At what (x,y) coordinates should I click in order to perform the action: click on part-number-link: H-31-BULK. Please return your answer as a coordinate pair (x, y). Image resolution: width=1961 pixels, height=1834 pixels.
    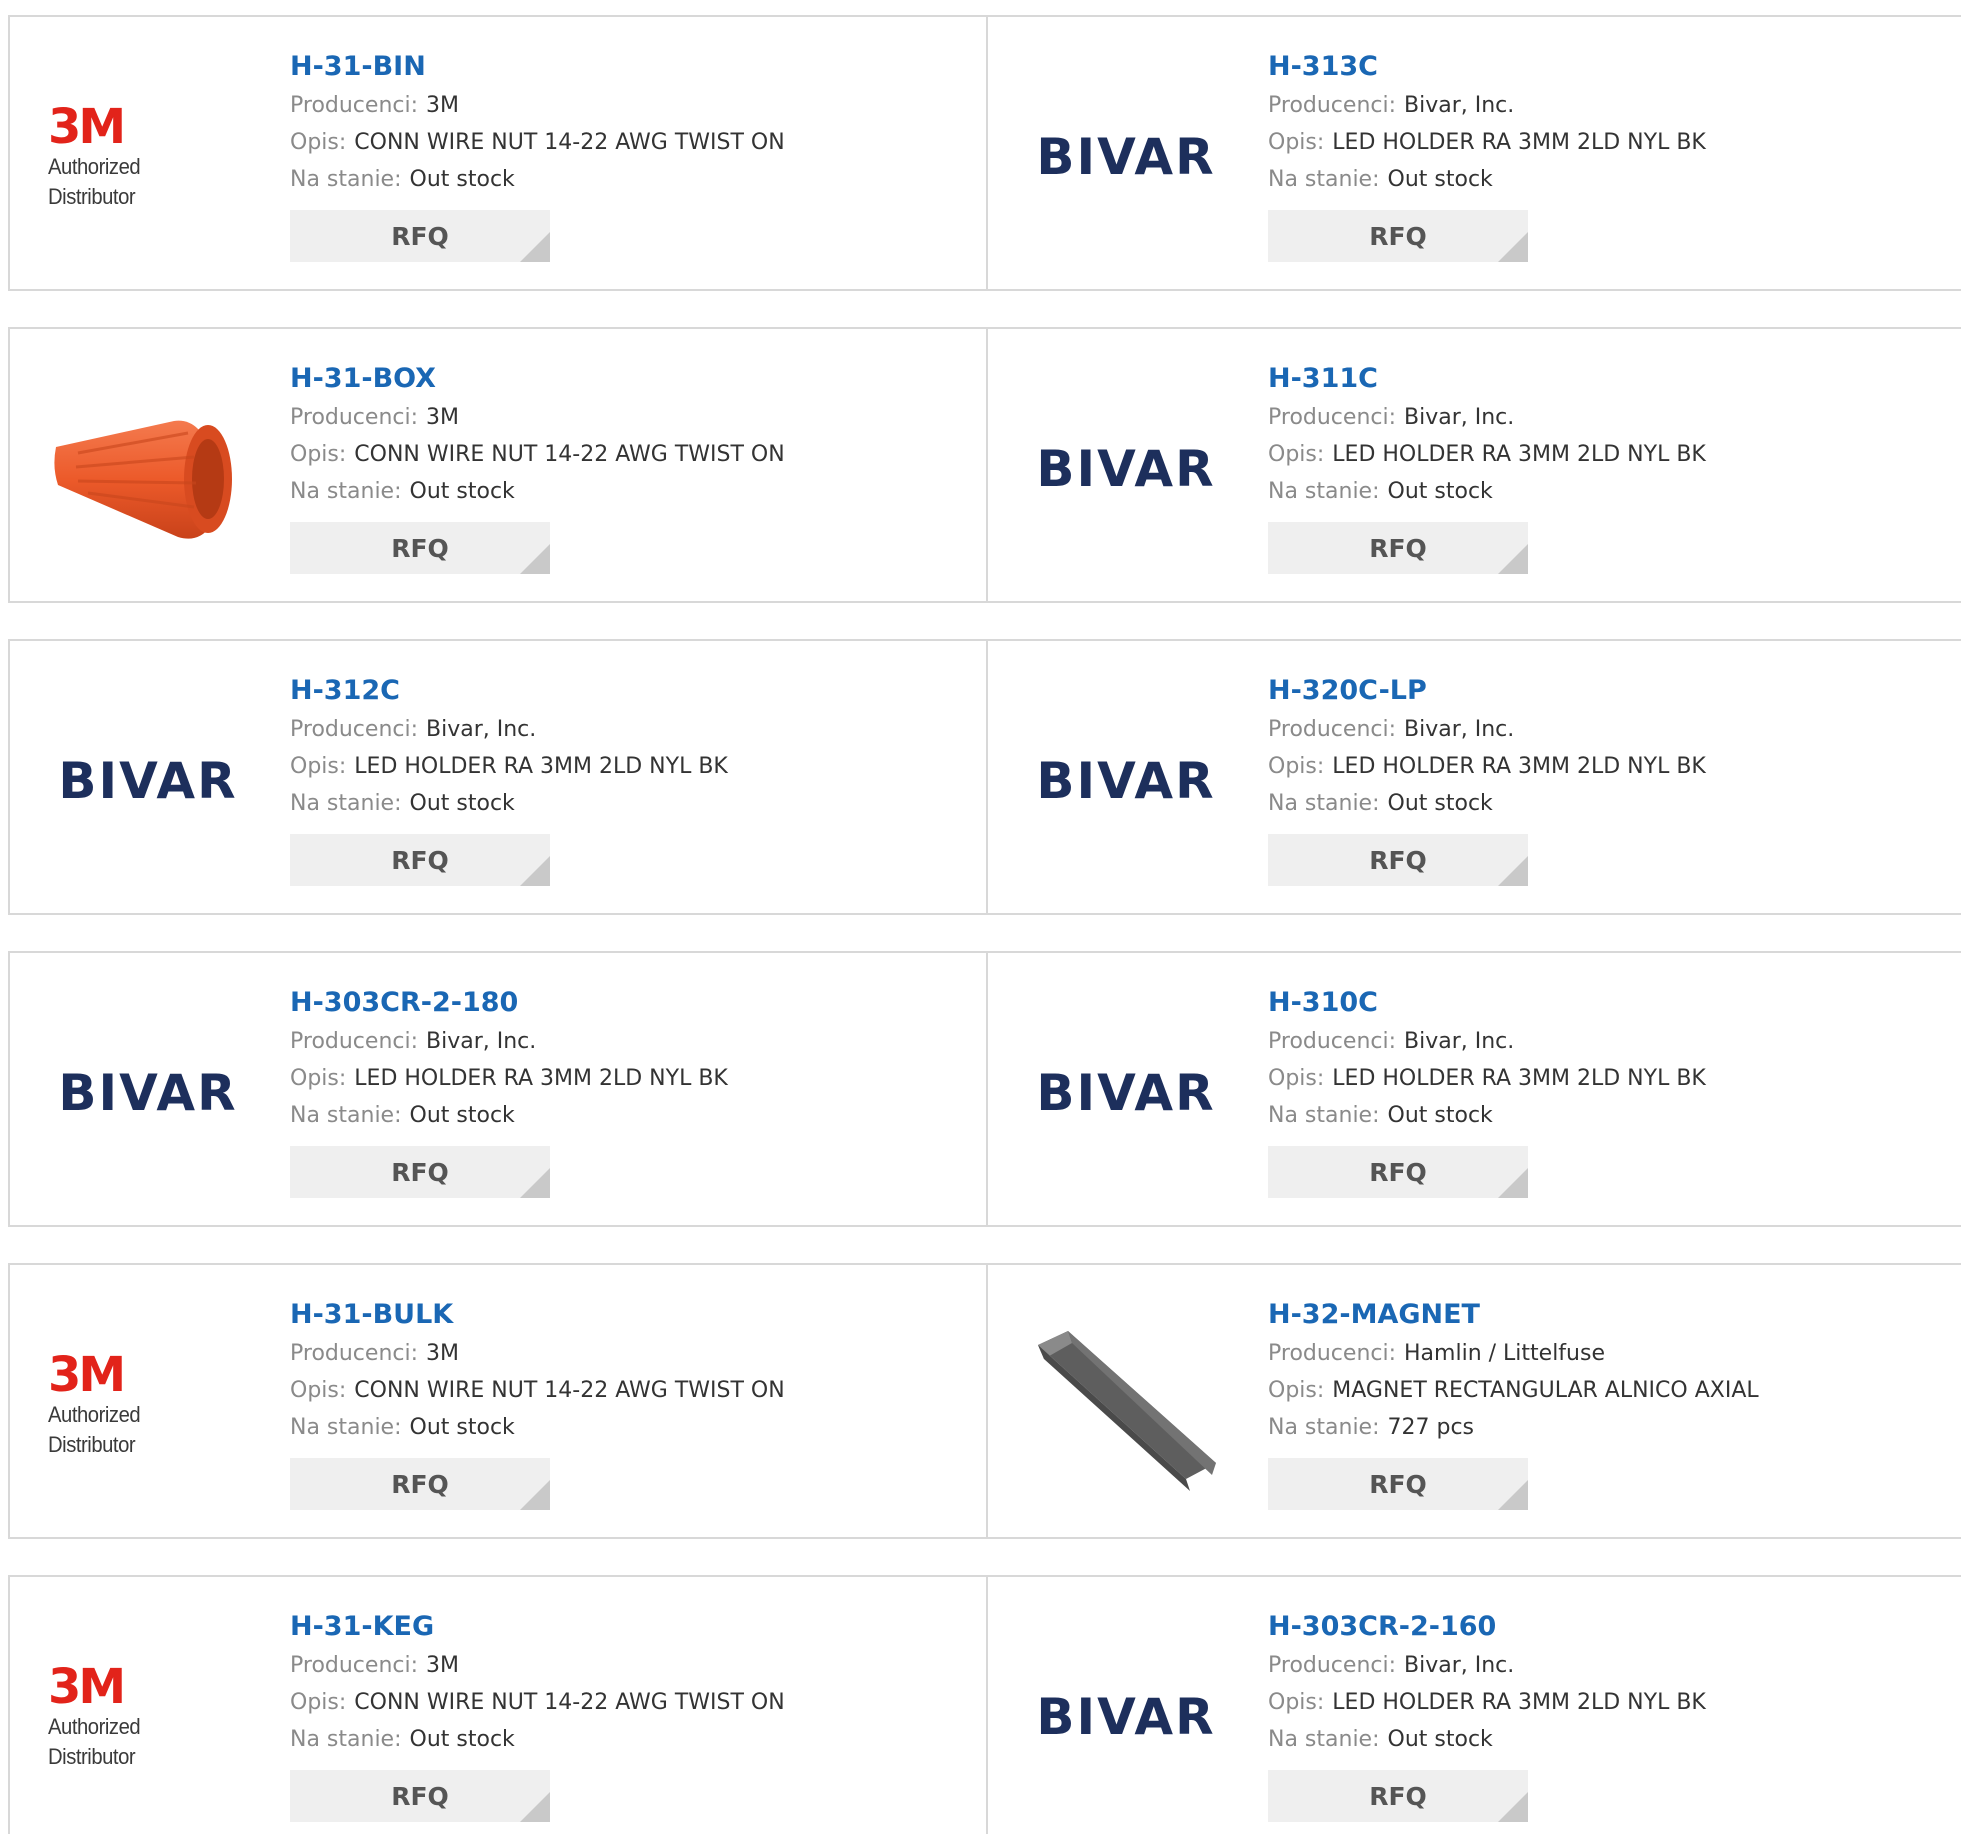
    Looking at the image, I should click on (630, 1315).